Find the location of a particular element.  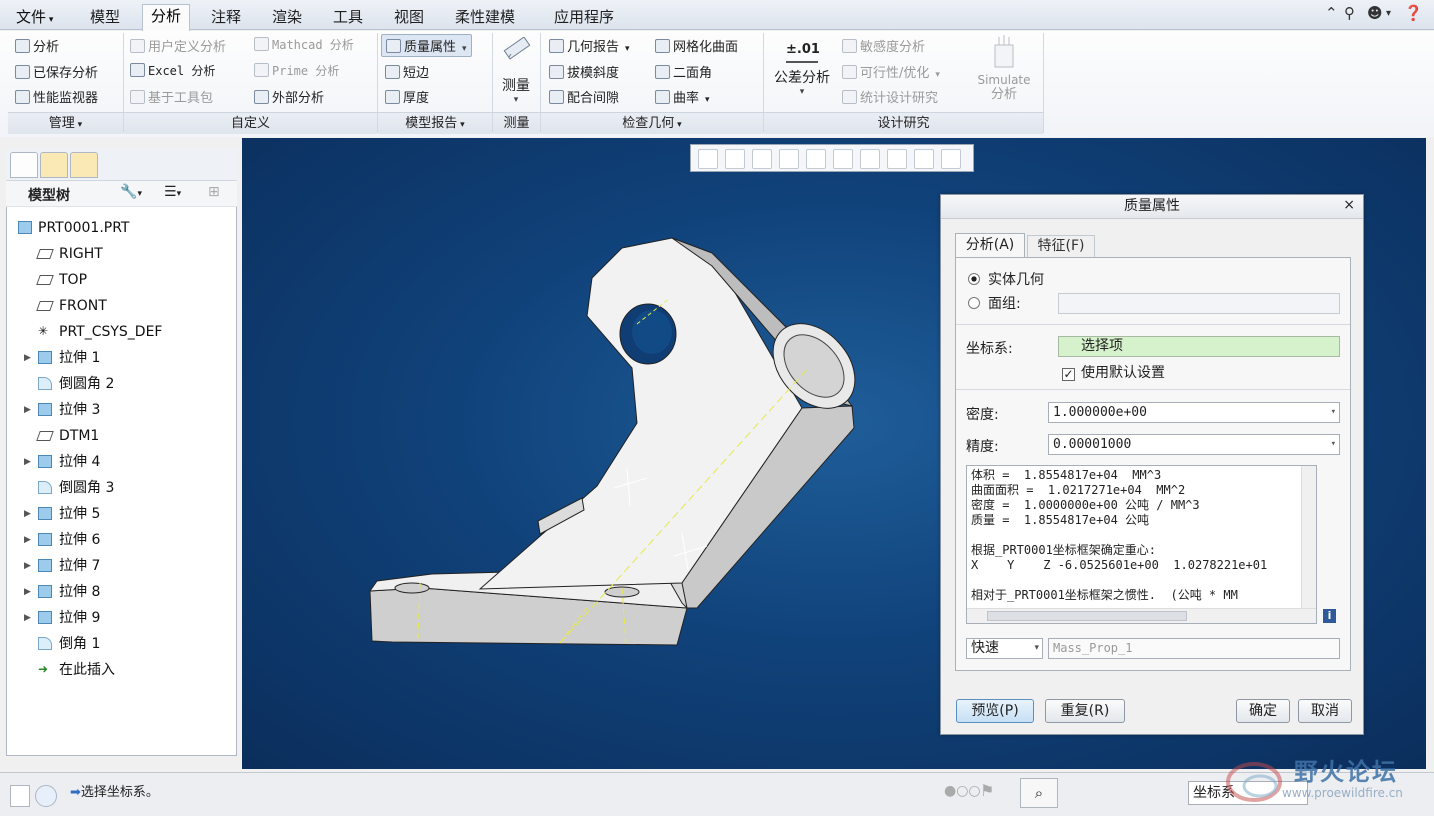

tree-item: ▶ 拉伸 5 is located at coordinates (59, 514).